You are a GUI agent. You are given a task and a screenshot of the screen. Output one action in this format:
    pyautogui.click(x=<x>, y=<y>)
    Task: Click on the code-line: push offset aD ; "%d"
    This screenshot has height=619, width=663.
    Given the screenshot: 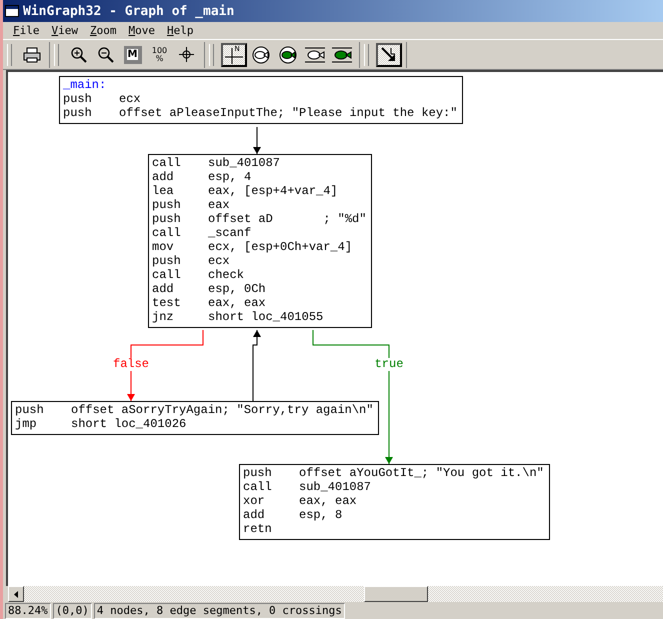 What is the action you would take?
    pyautogui.click(x=259, y=219)
    